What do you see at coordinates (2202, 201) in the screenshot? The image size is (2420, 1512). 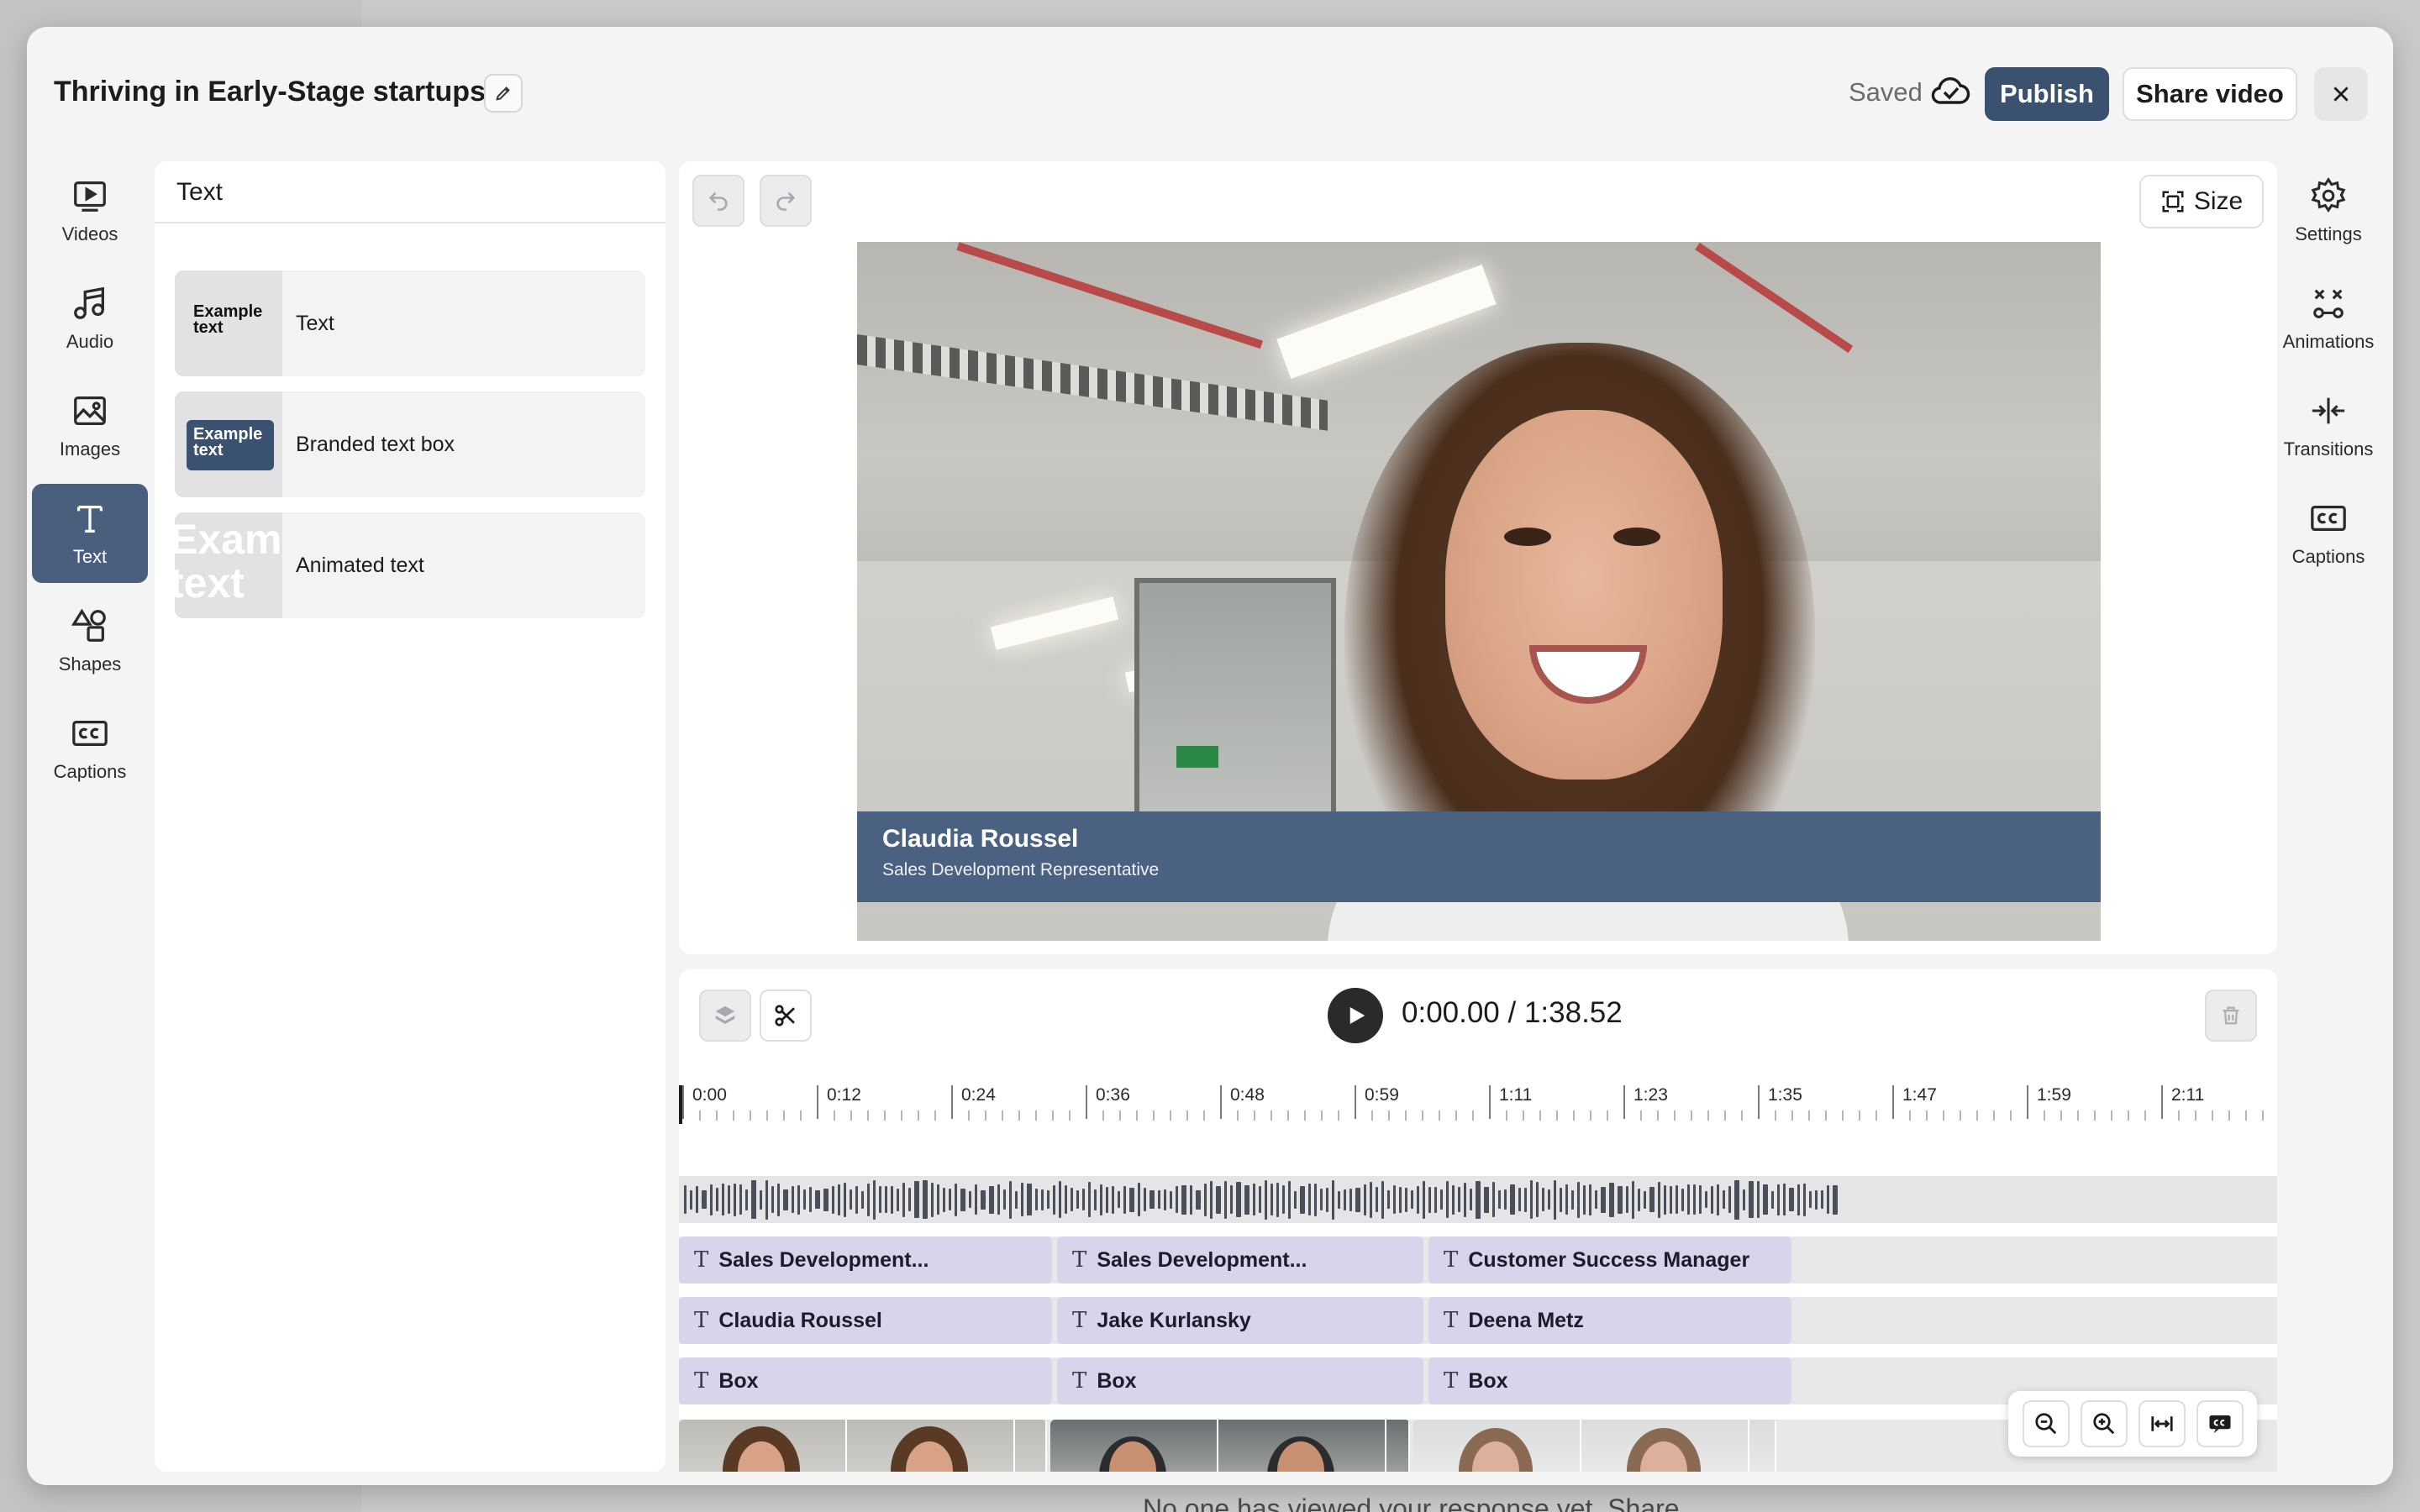 I see `size-button: Size` at bounding box center [2202, 201].